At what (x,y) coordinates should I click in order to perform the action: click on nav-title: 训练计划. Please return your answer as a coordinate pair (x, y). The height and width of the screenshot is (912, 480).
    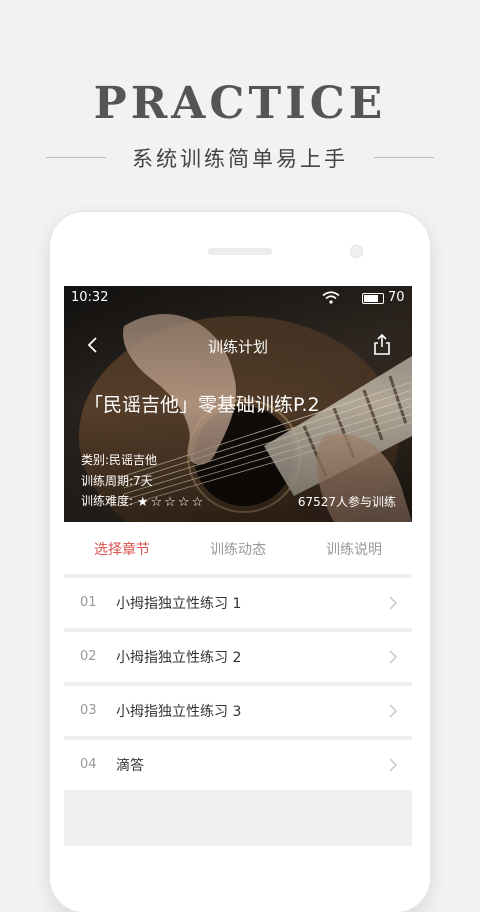
    Looking at the image, I should click on (237, 347).